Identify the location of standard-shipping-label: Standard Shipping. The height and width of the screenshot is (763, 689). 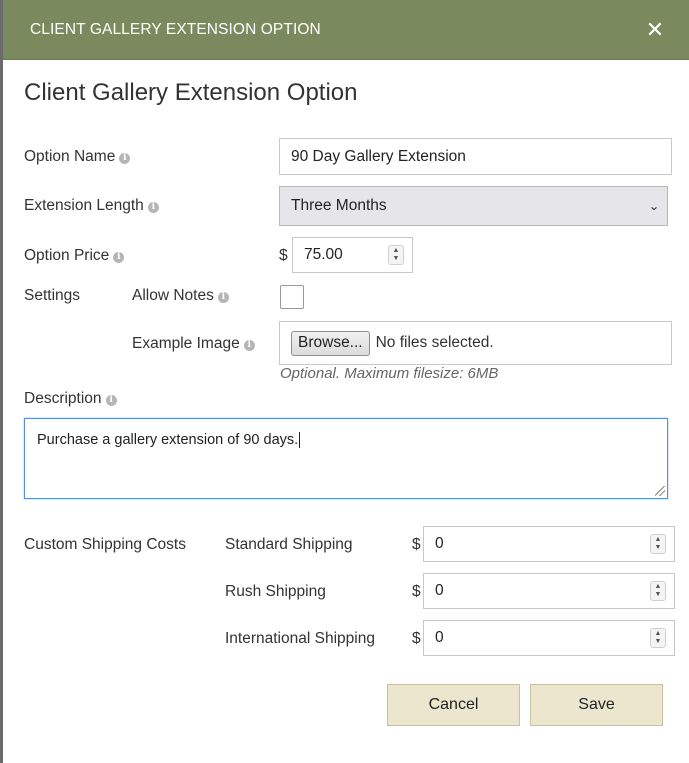
(289, 544).